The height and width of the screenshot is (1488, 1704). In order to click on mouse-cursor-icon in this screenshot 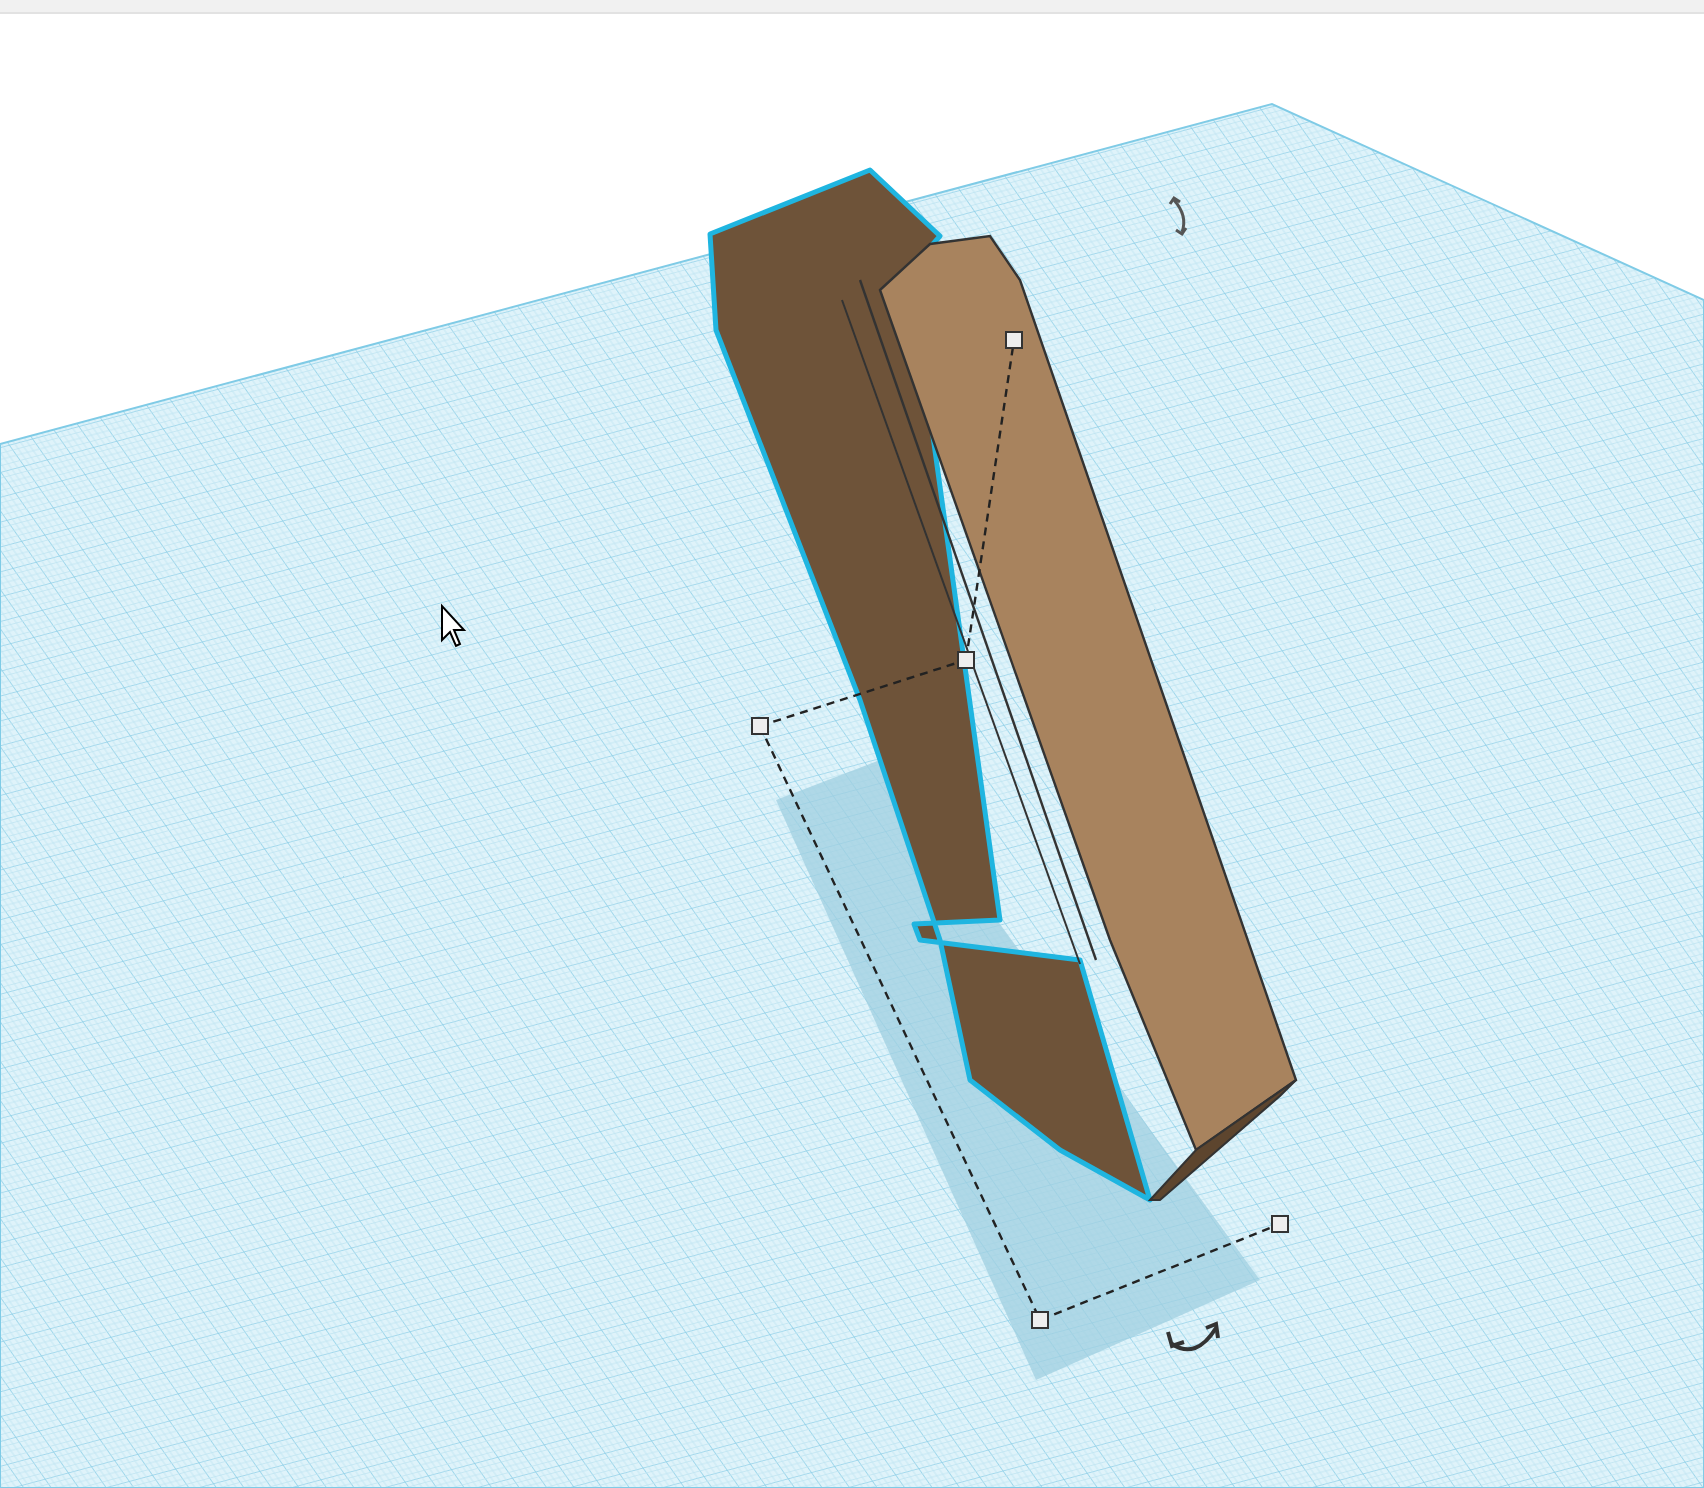, I will do `click(454, 625)`.